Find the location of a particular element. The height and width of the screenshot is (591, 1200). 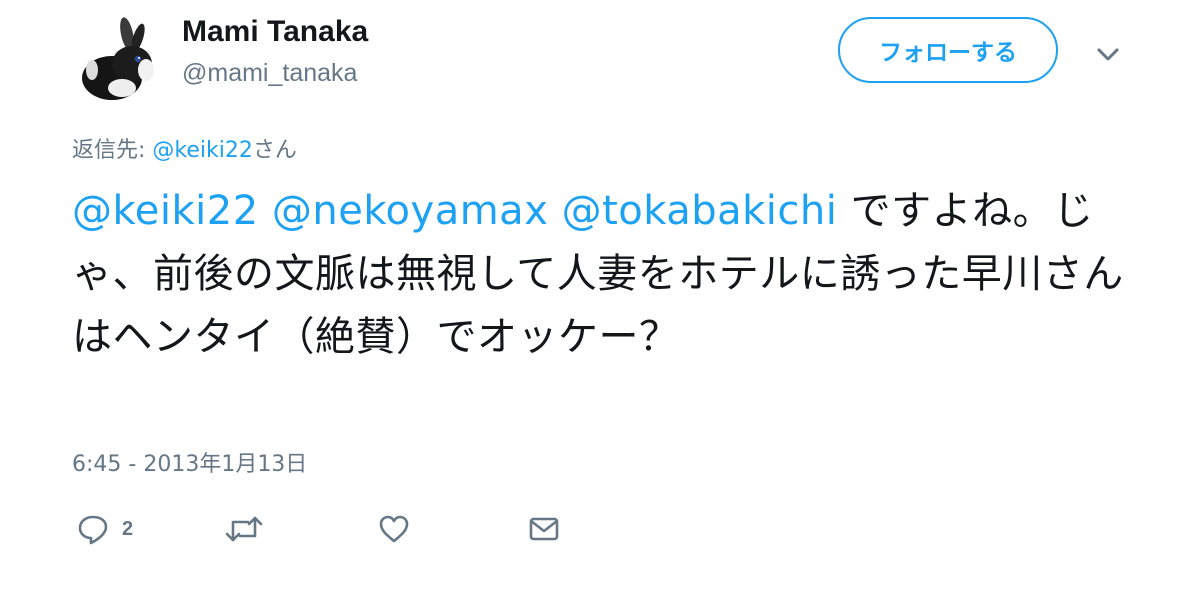

reply-count: 2 is located at coordinates (128, 528).